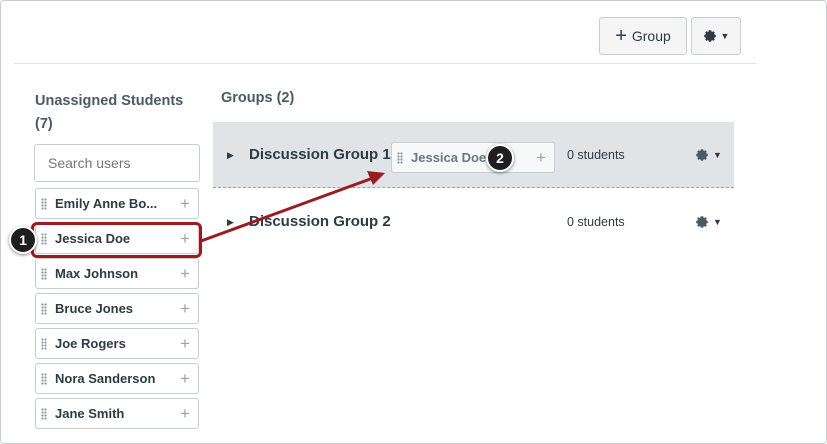  Describe the element at coordinates (116, 240) in the screenshot. I see `highlight-box` at that location.